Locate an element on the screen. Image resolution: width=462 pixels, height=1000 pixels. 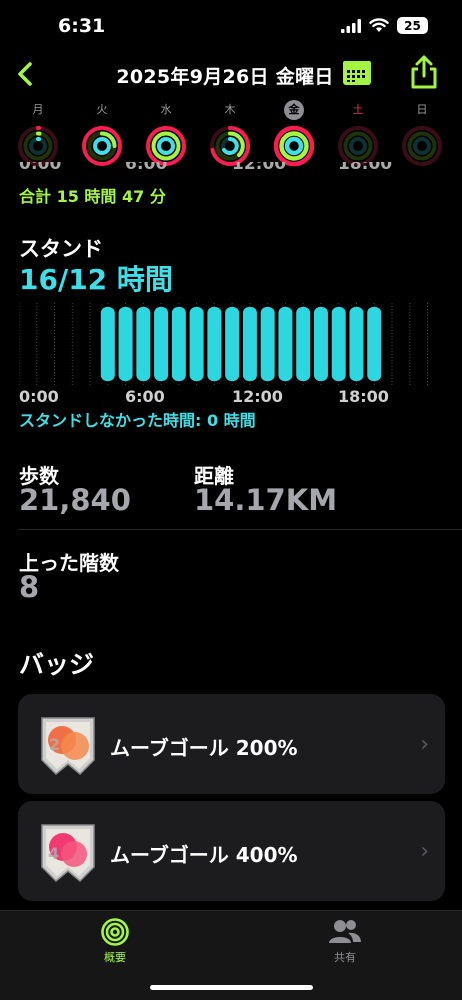
day-label-selected: 金 is located at coordinates (294, 110).